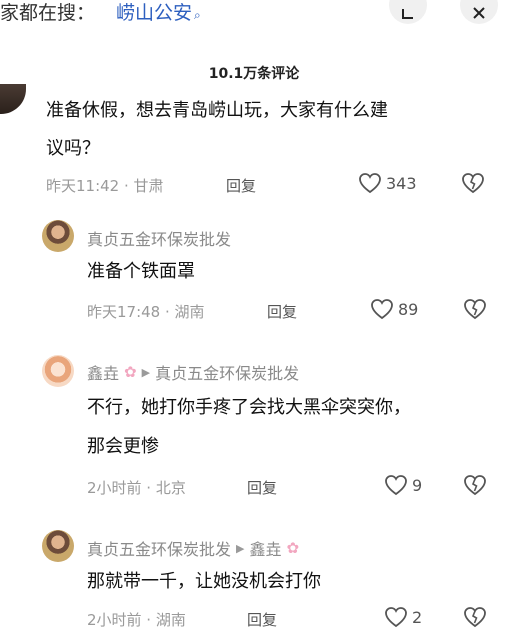  What do you see at coordinates (48, 13) in the screenshot?
I see `search-prefix: 家都在搜：` at bounding box center [48, 13].